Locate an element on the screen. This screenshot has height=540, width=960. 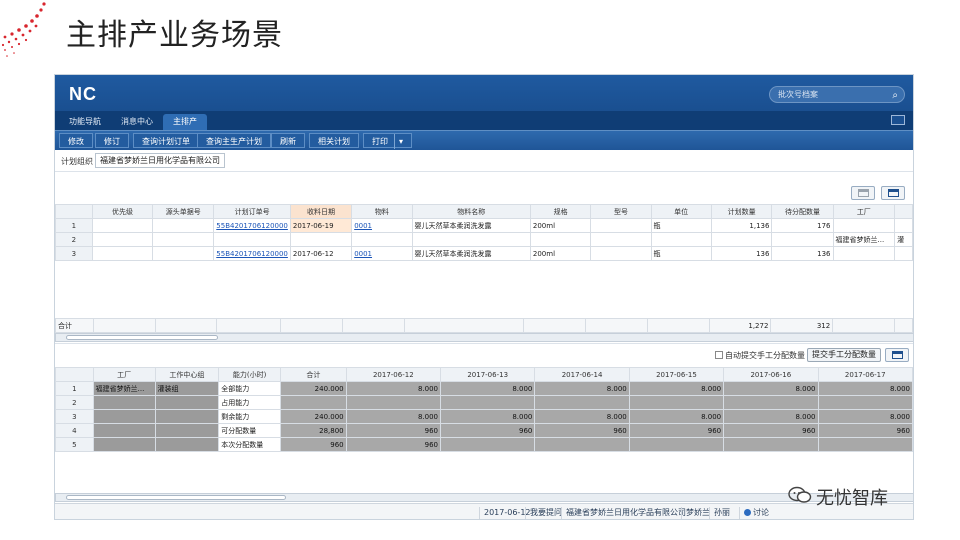
auto-submit-checkbox: 自动提交手工分配数量 is located at coordinates (760, 355).